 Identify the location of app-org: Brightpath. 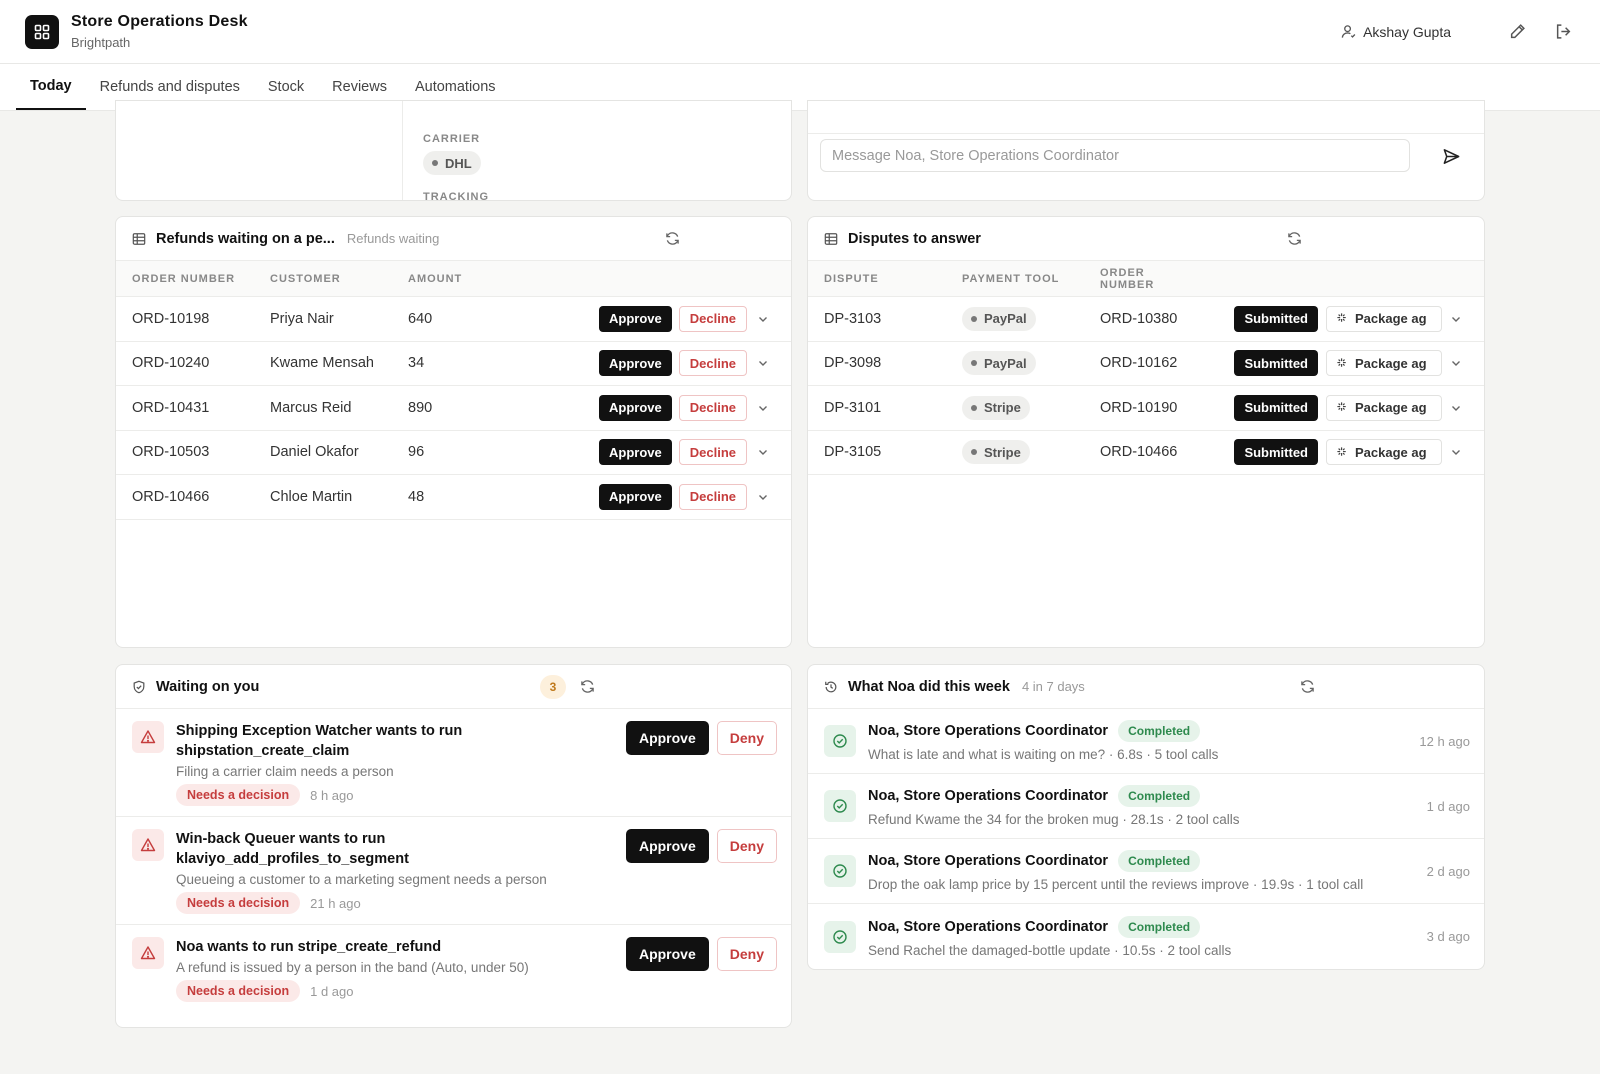
(101, 42).